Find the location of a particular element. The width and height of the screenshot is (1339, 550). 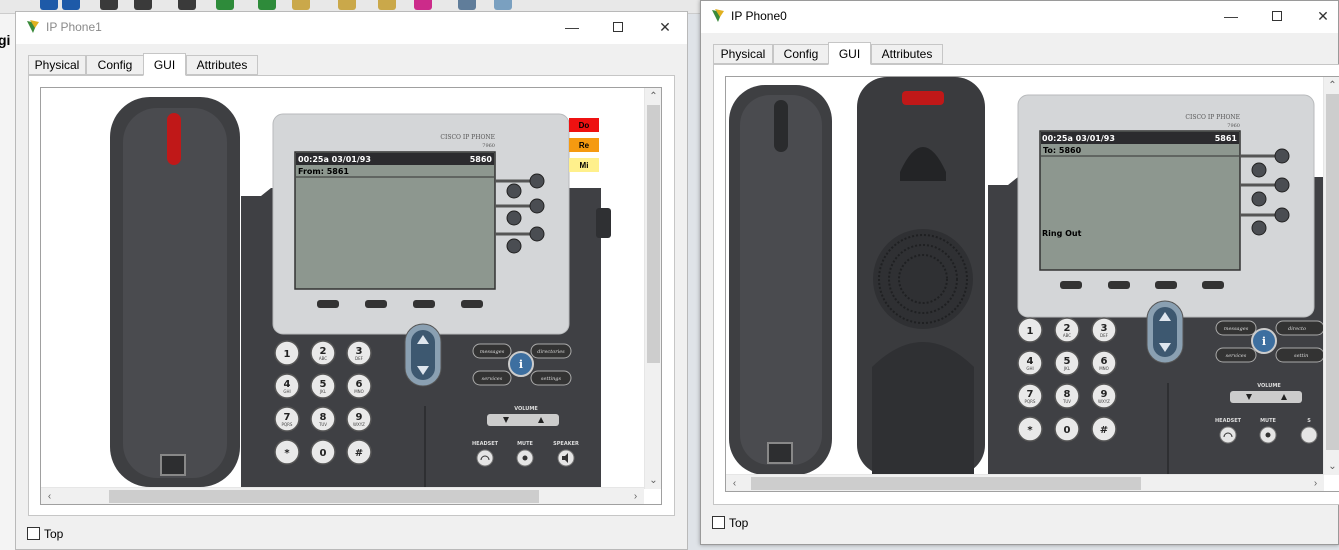

model-label: 7960 is located at coordinates (488, 146).